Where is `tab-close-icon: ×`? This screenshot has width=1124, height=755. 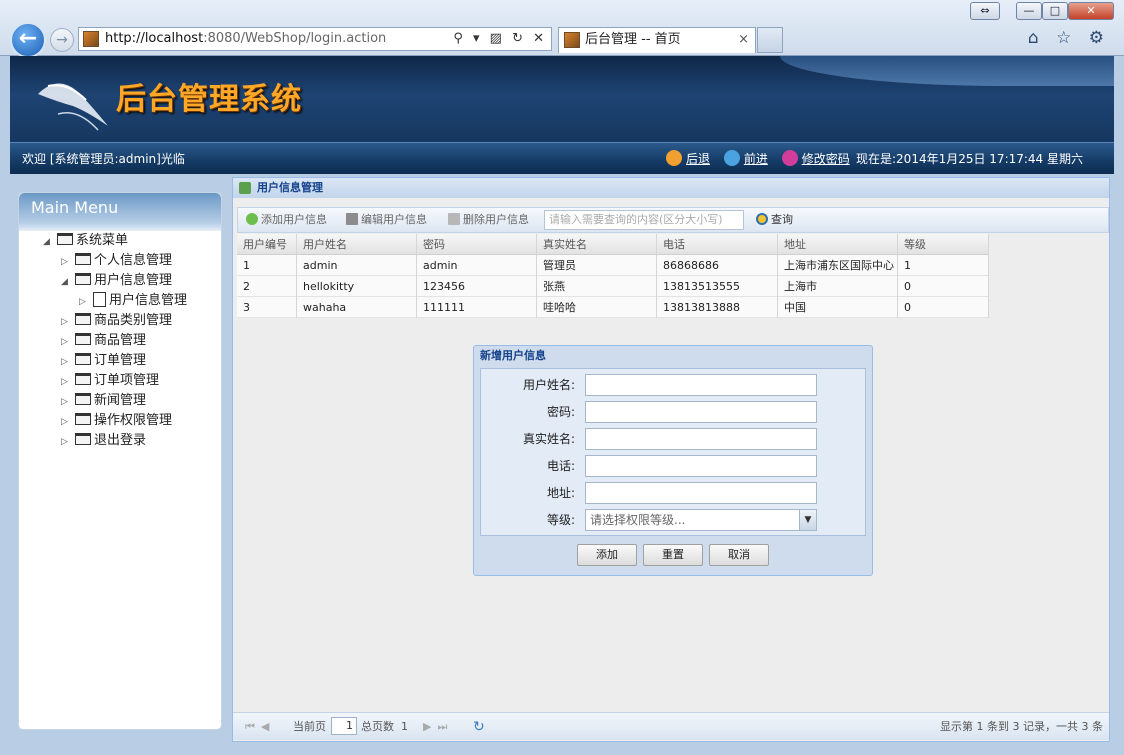
tab-close-icon: × is located at coordinates (743, 40).